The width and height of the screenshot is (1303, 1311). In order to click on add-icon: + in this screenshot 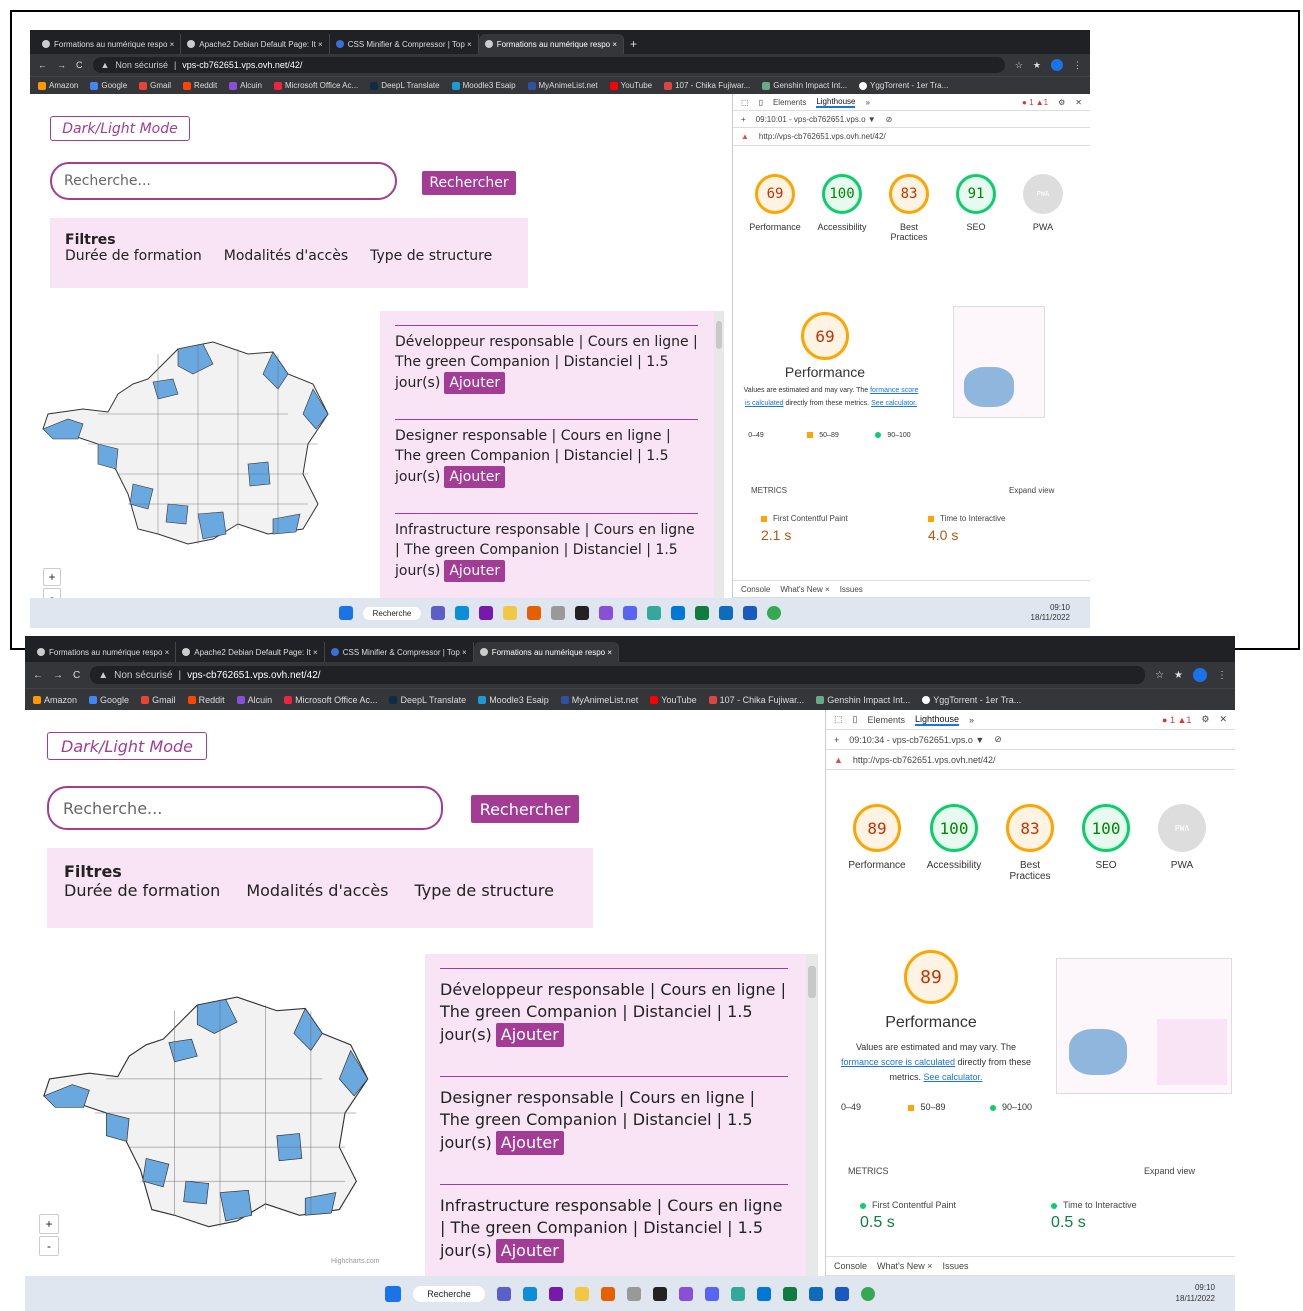, I will do `click(836, 740)`.